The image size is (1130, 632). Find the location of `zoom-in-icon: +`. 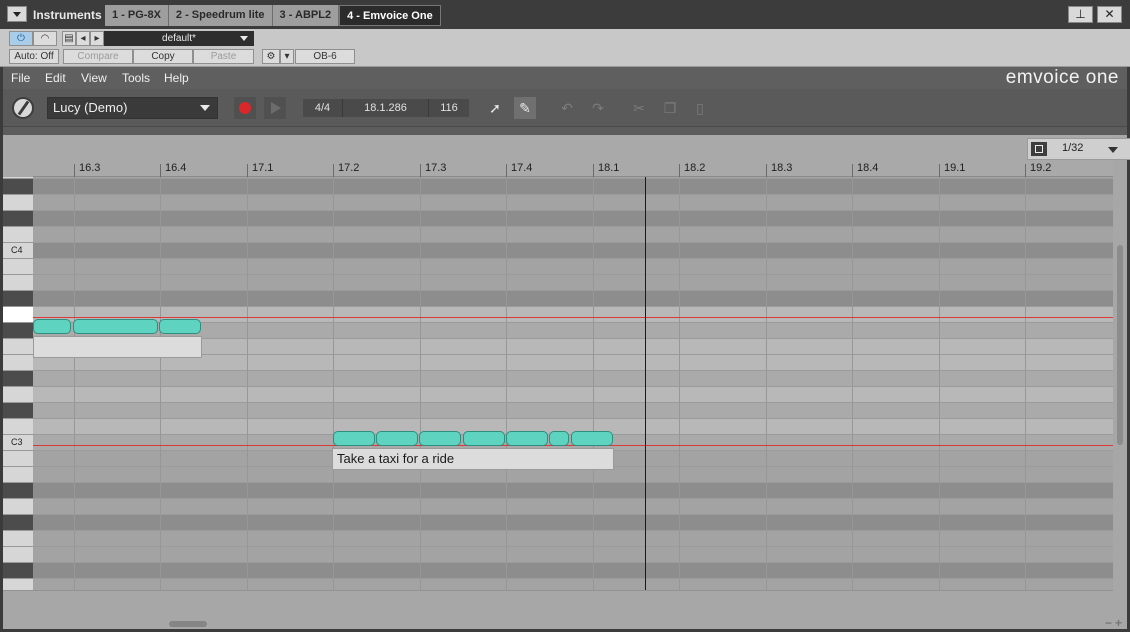

zoom-in-icon: + is located at coordinates (1118, 623).